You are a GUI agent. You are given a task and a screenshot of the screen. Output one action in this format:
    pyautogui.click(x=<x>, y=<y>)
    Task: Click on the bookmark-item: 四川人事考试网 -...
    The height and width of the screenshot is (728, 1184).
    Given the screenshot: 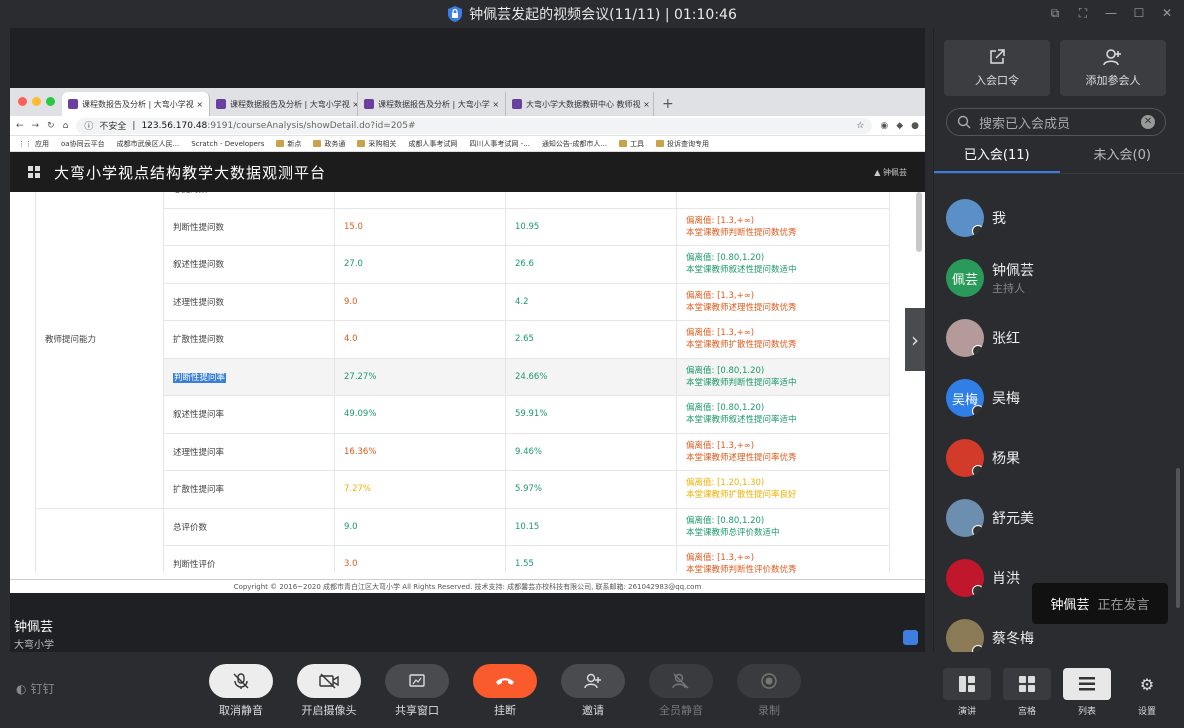 What is the action you would take?
    pyautogui.click(x=499, y=144)
    